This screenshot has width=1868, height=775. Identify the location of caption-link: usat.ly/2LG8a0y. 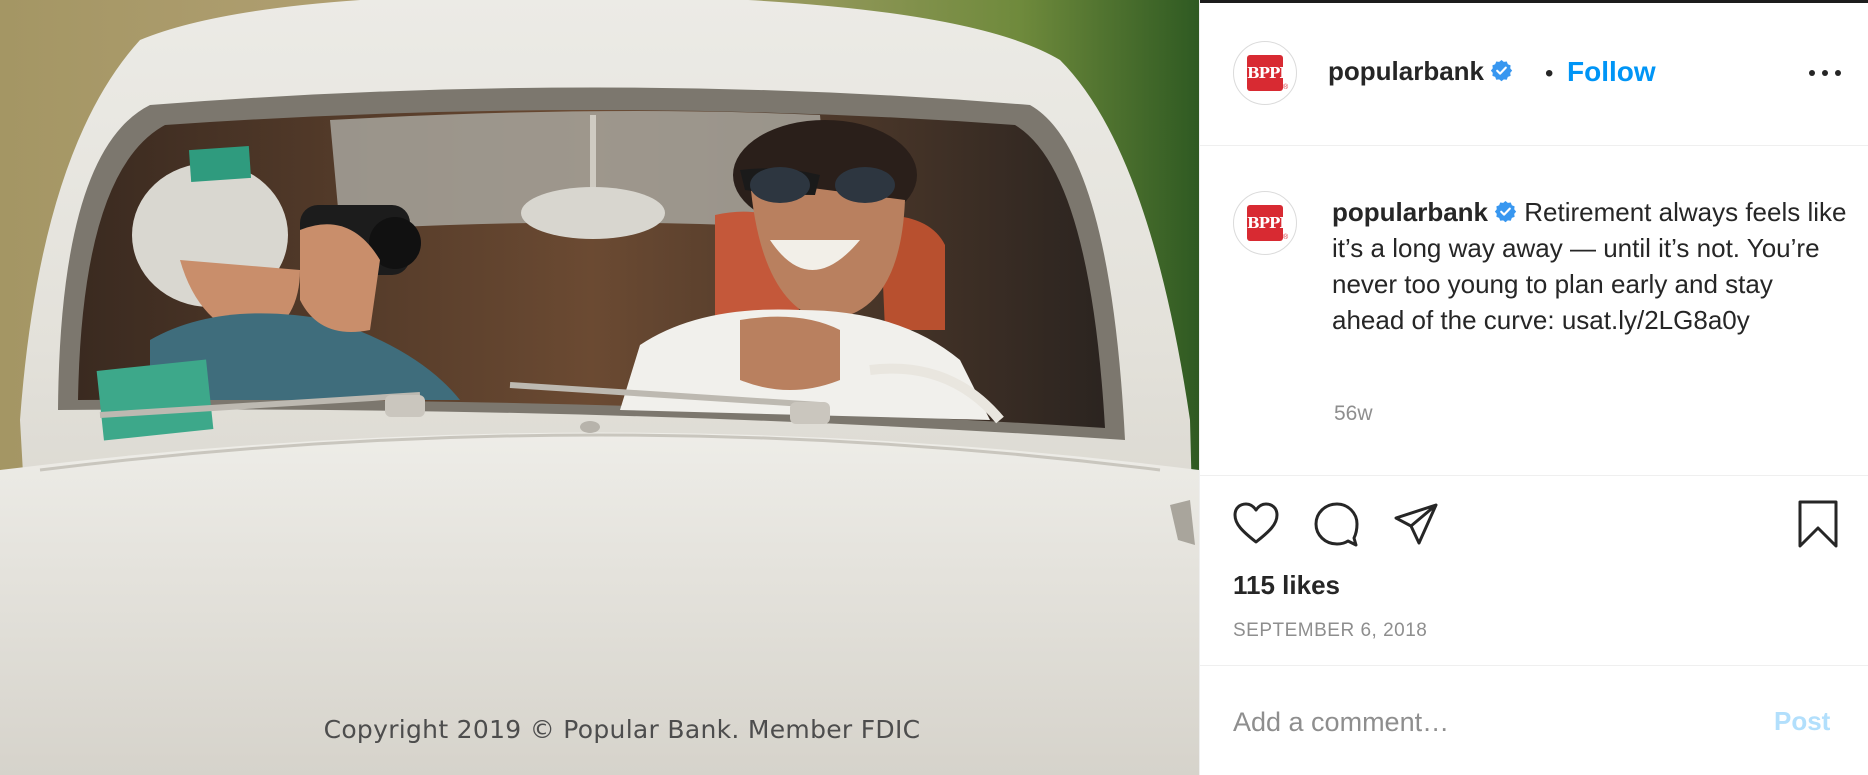
(1656, 320).